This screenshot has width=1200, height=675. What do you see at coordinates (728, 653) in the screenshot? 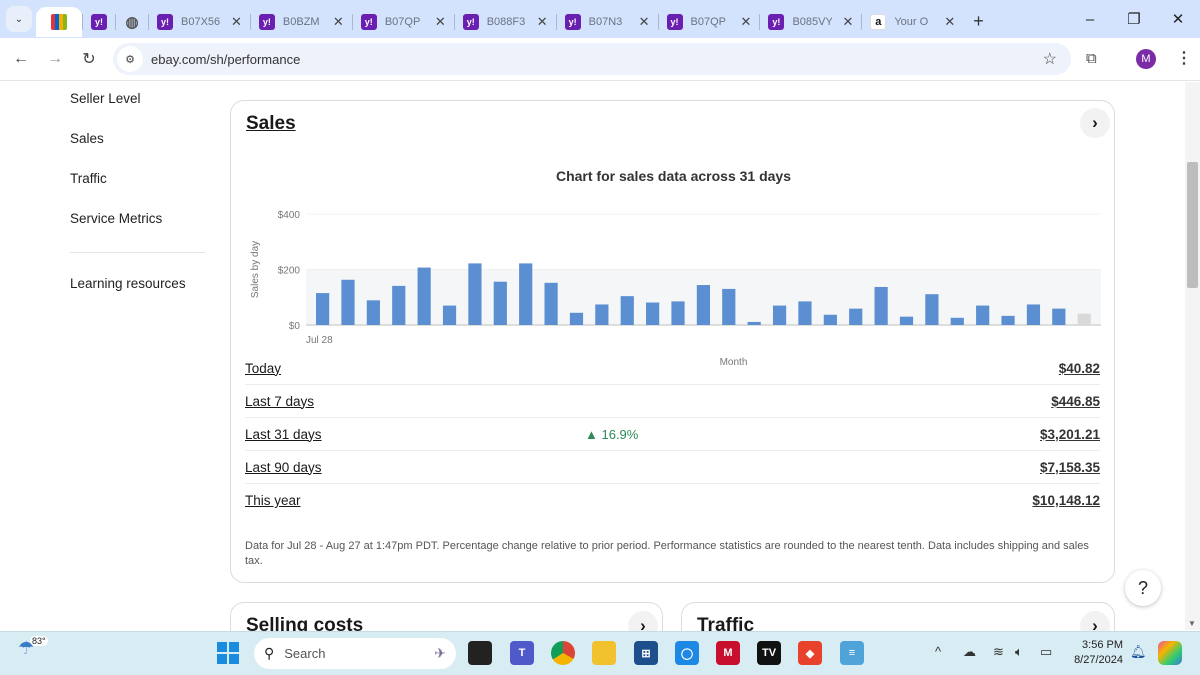
I see `mcafee-icon: M` at bounding box center [728, 653].